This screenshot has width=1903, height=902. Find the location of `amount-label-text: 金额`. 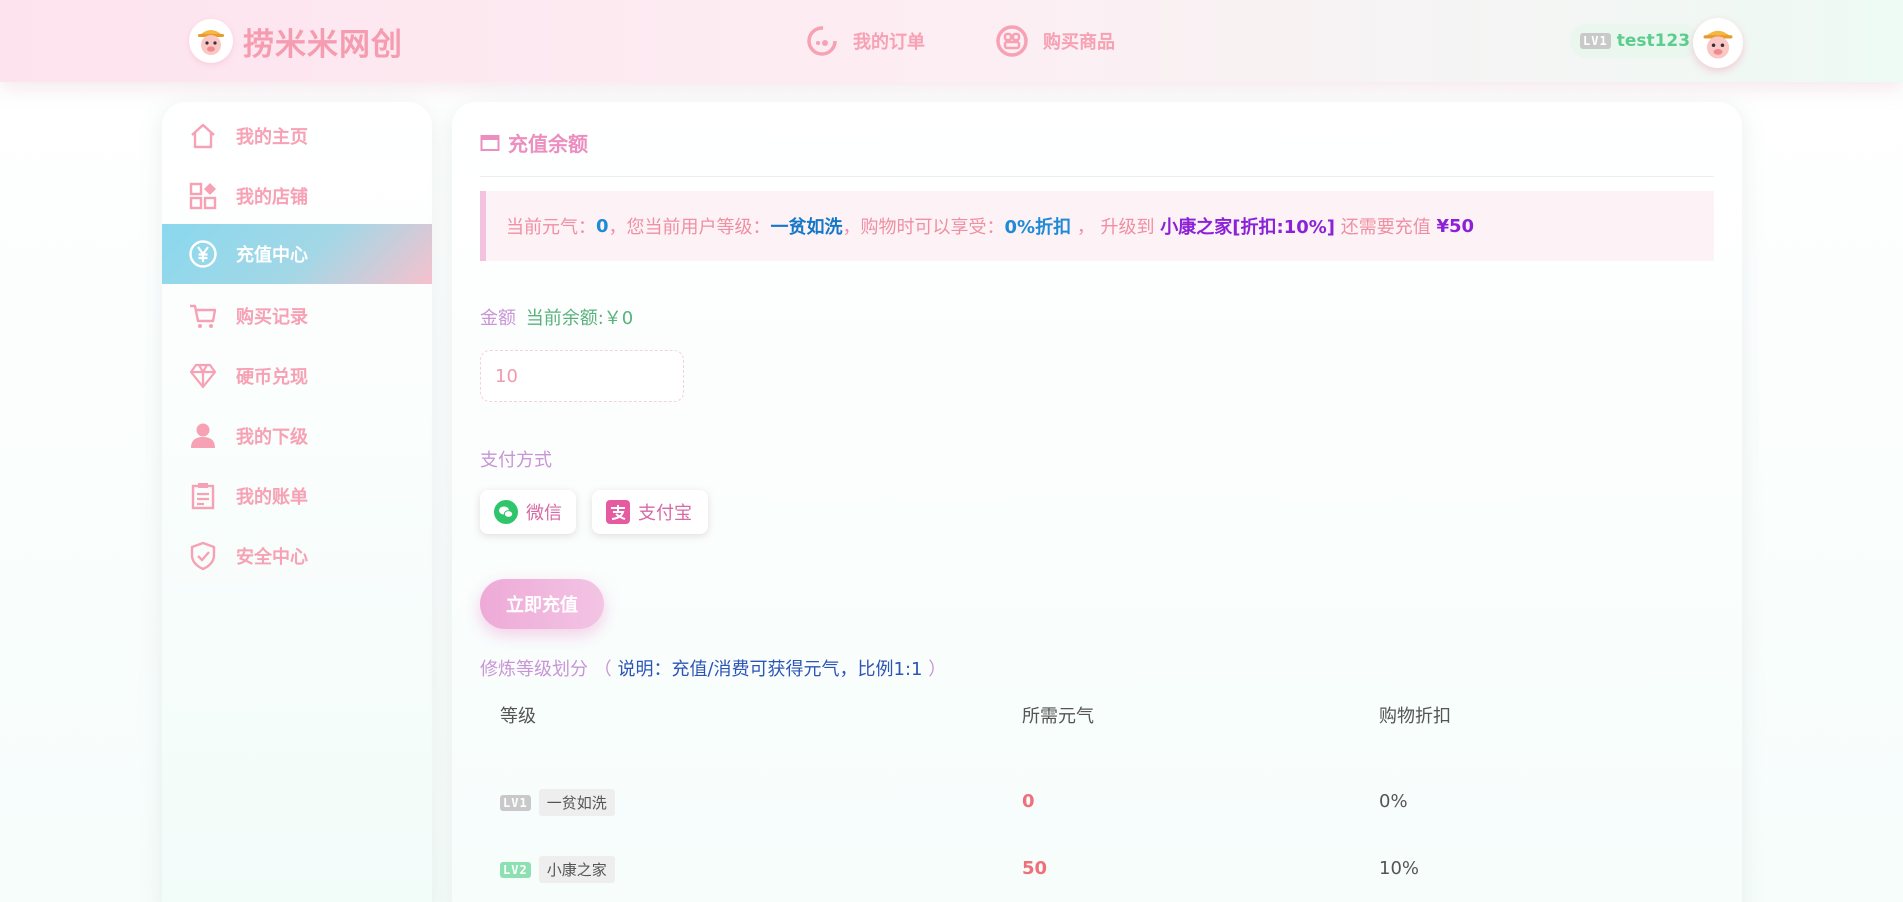

amount-label-text: 金额 is located at coordinates (498, 318).